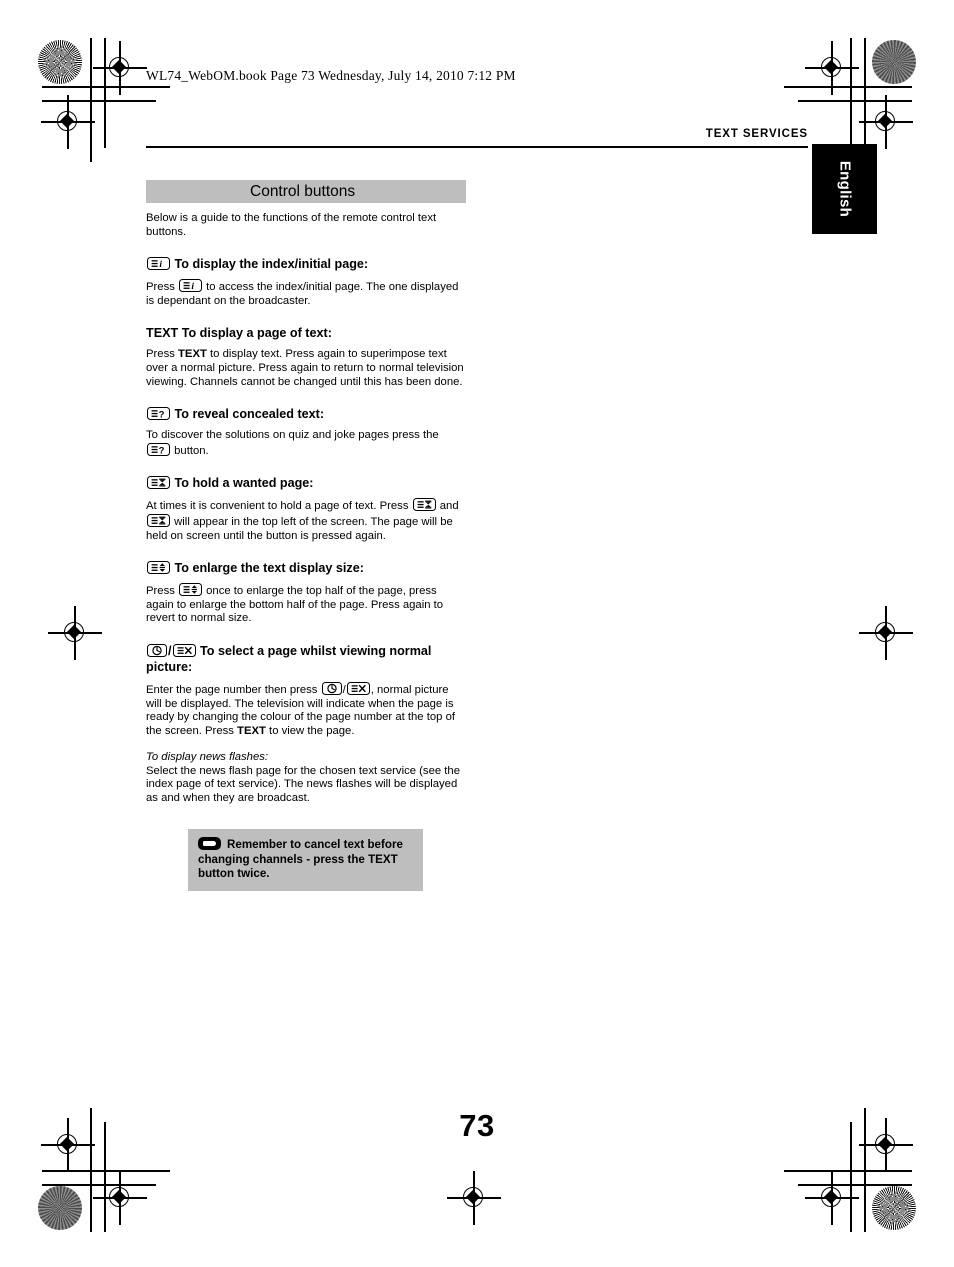 Image resolution: width=954 pixels, height=1267 pixels. I want to click on subhead-hold-page-label: To hold a wanted page:, so click(244, 483).